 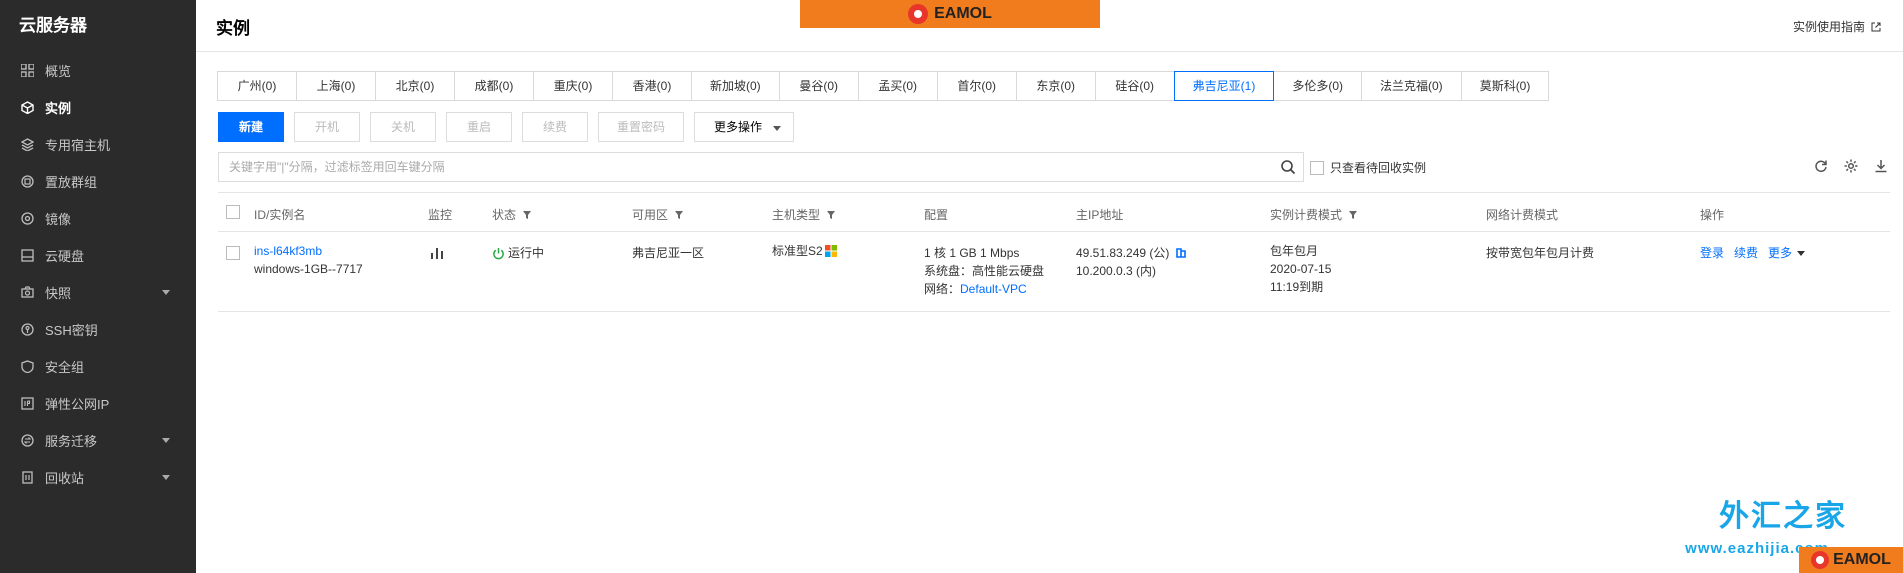 What do you see at coordinates (479, 127) in the screenshot?
I see `restart-button: 重启` at bounding box center [479, 127].